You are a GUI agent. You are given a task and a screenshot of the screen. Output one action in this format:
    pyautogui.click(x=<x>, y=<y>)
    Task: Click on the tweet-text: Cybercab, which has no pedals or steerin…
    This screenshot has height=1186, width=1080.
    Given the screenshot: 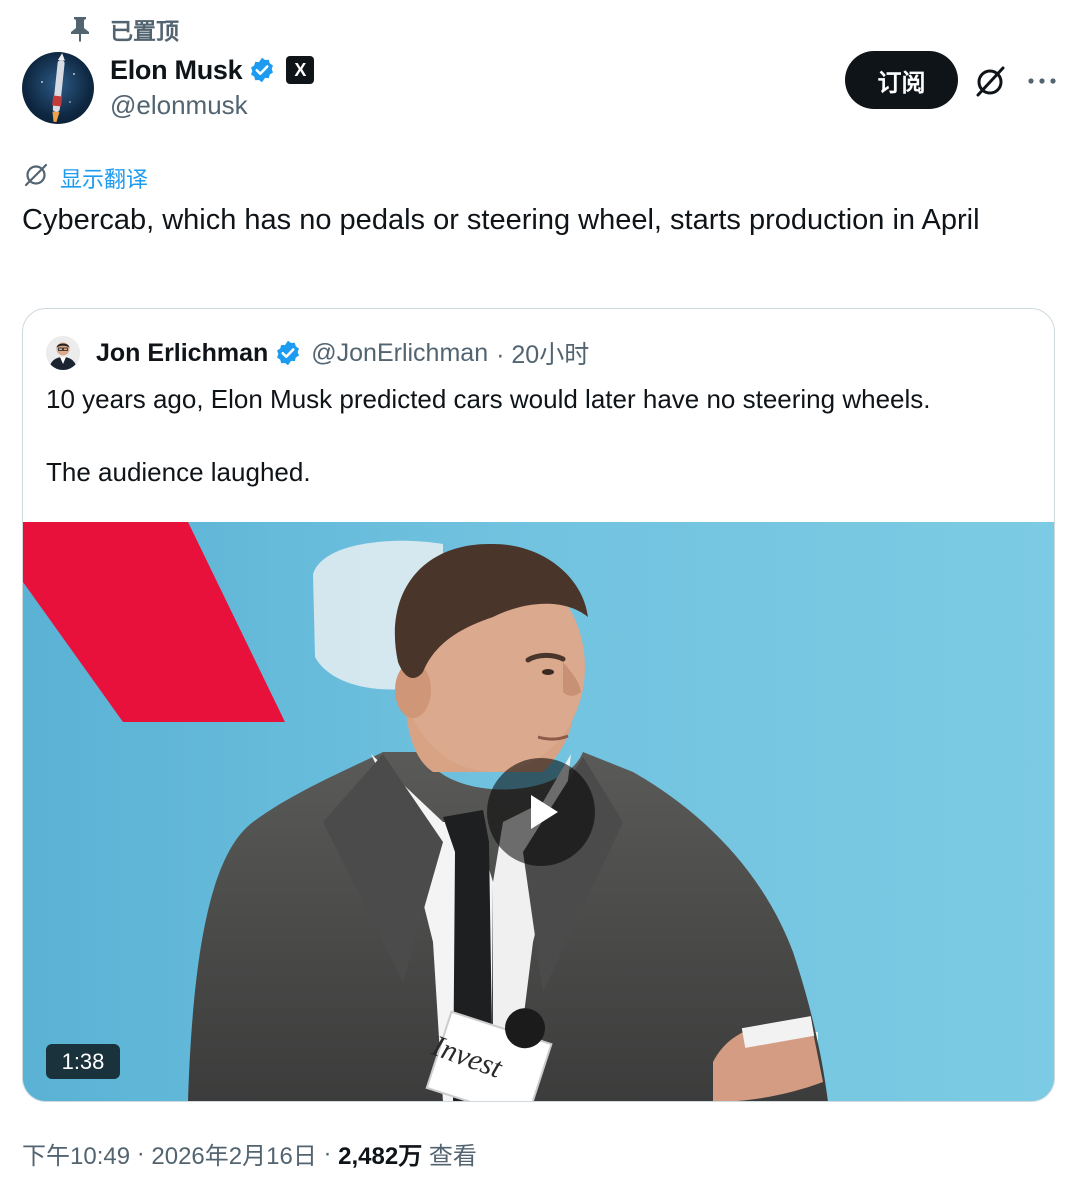 What is the action you would take?
    pyautogui.click(x=501, y=220)
    